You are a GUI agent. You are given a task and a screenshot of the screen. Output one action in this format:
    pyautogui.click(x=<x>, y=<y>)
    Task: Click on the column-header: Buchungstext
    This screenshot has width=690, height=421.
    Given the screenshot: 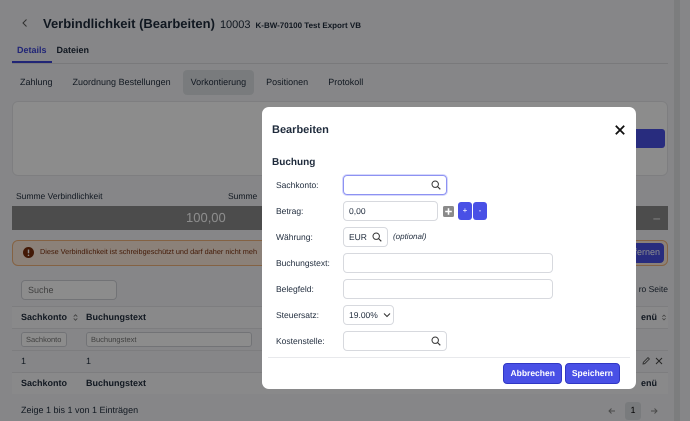 What is the action you would take?
    pyautogui.click(x=116, y=317)
    